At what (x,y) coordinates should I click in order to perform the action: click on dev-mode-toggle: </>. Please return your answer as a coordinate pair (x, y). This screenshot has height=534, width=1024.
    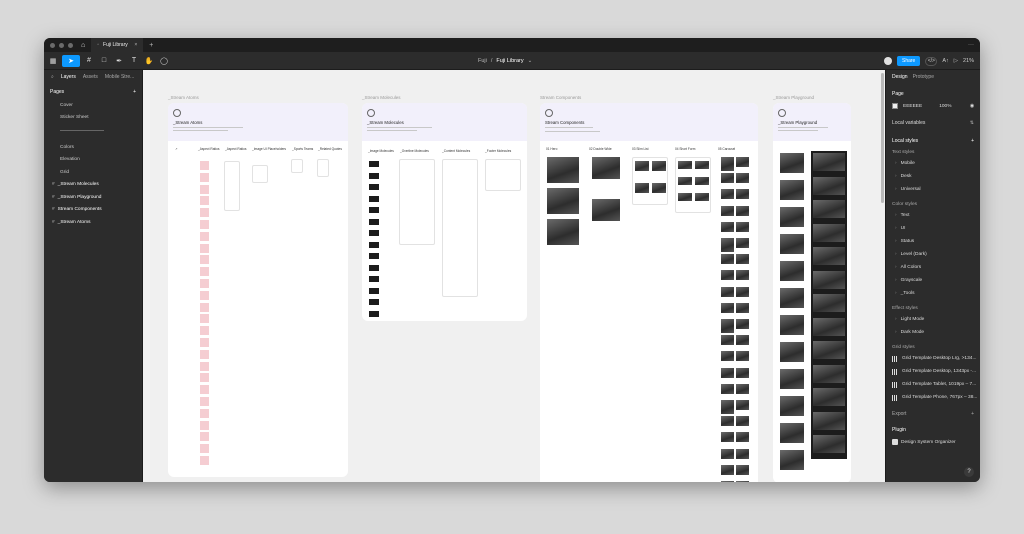
    Looking at the image, I should click on (931, 61).